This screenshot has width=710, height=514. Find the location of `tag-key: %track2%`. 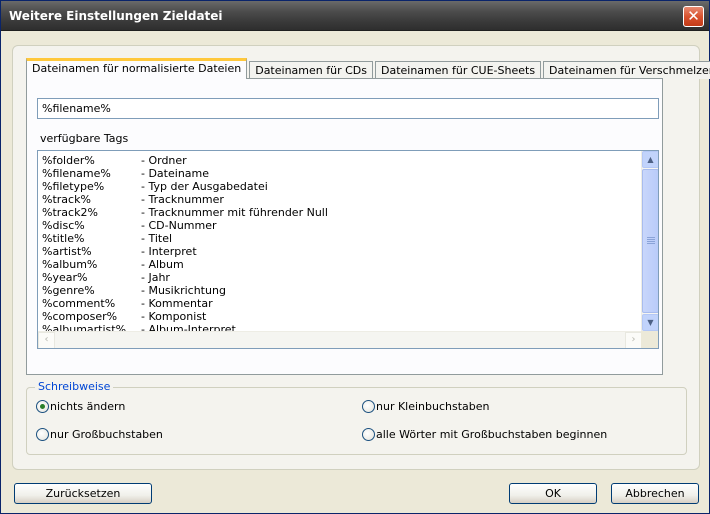

tag-key: %track2% is located at coordinates (70, 212).